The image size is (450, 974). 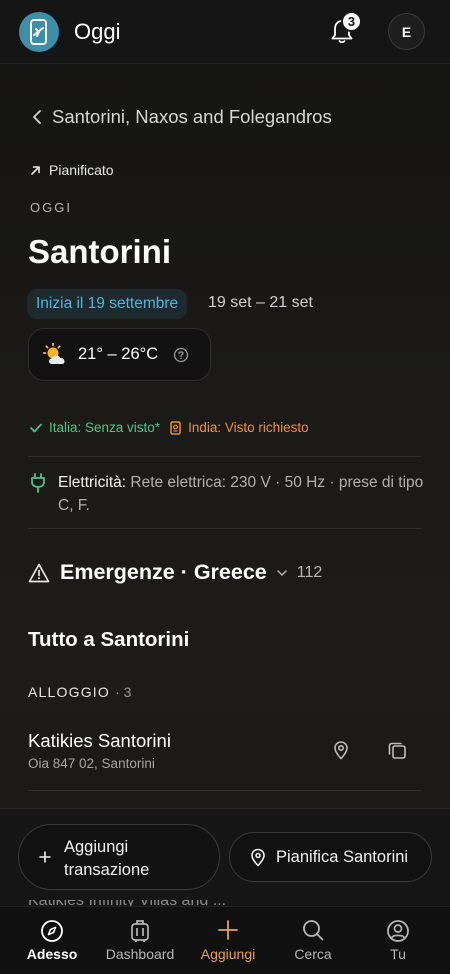 I want to click on check-icon, so click(x=36, y=427).